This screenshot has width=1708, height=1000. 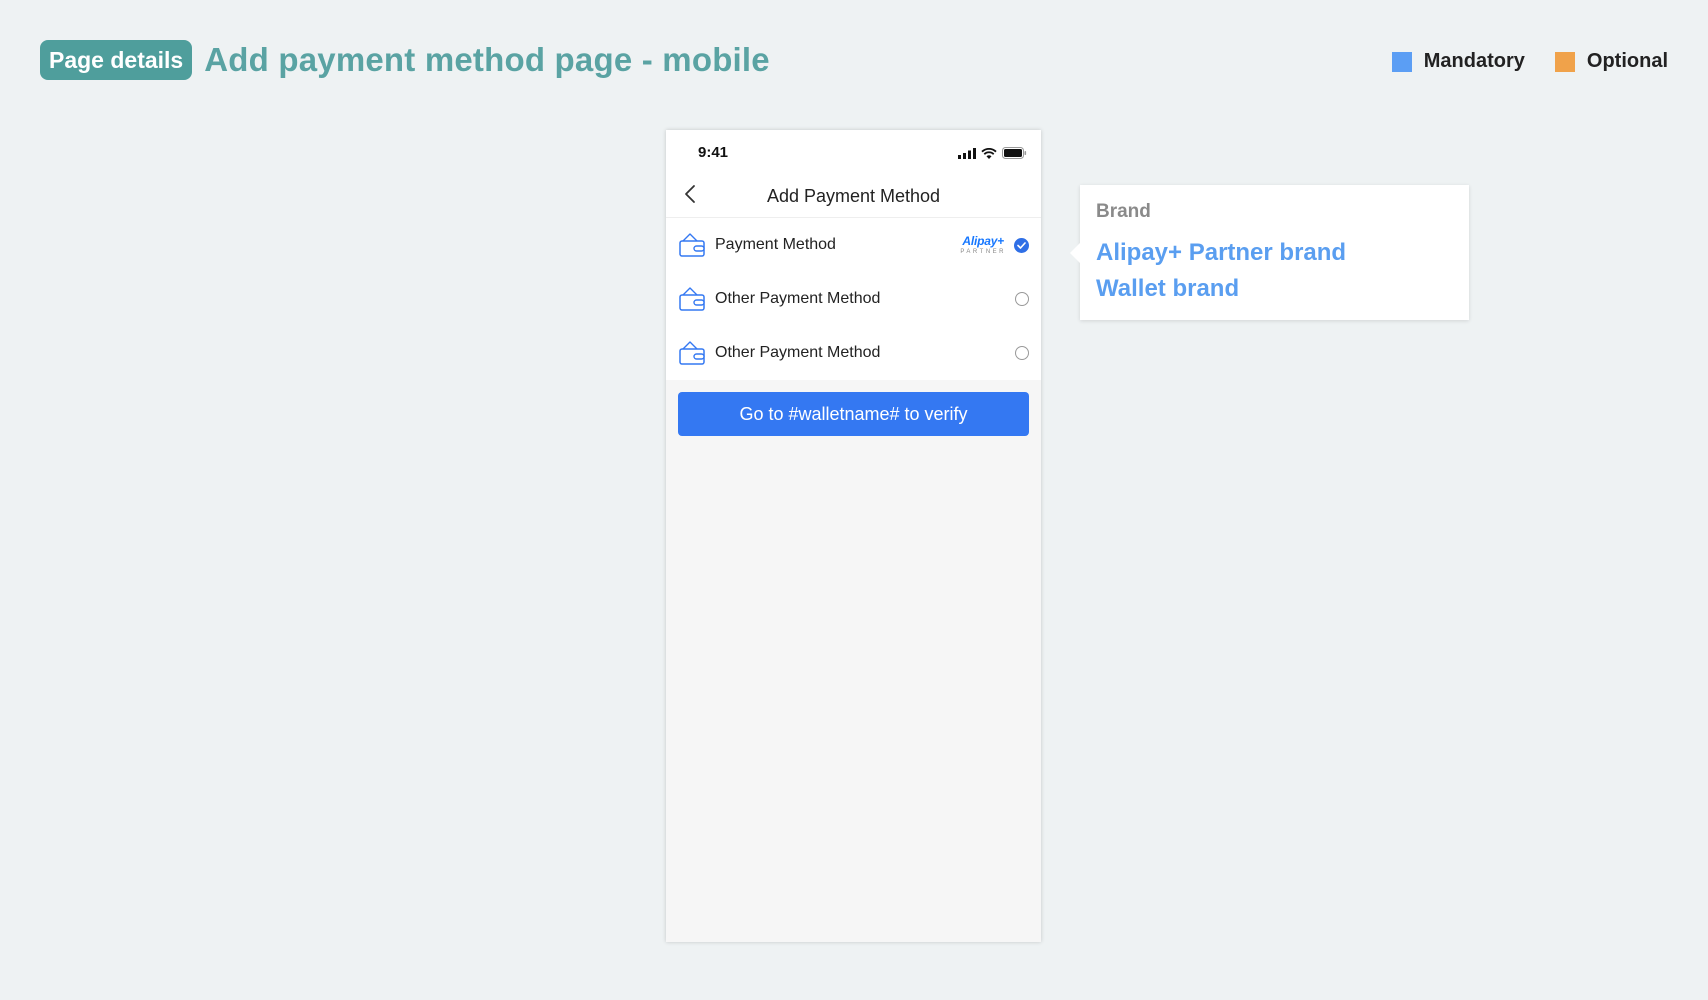 I want to click on wifi-icon, so click(x=989, y=155).